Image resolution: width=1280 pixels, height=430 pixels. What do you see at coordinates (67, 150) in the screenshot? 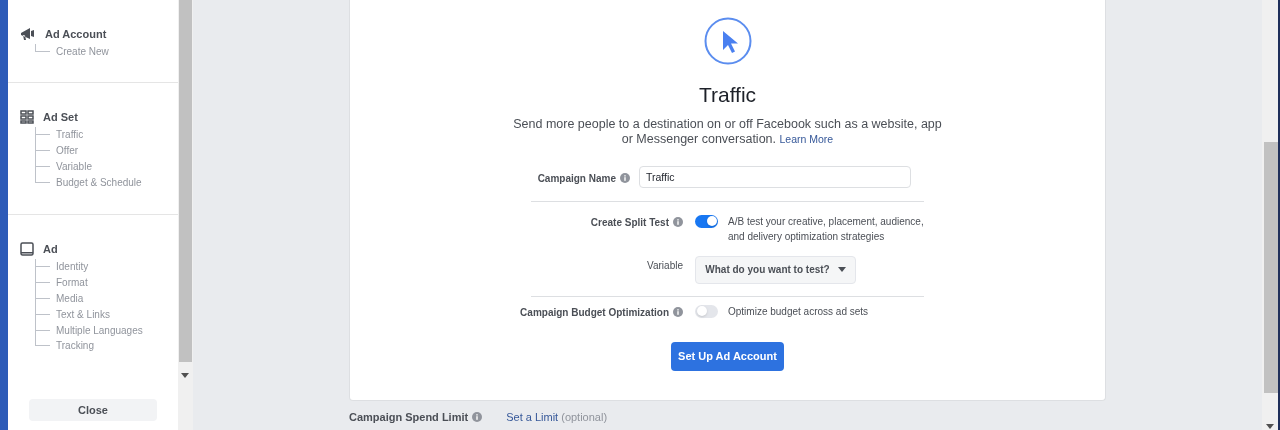
I see `sidebar-item: Offer` at bounding box center [67, 150].